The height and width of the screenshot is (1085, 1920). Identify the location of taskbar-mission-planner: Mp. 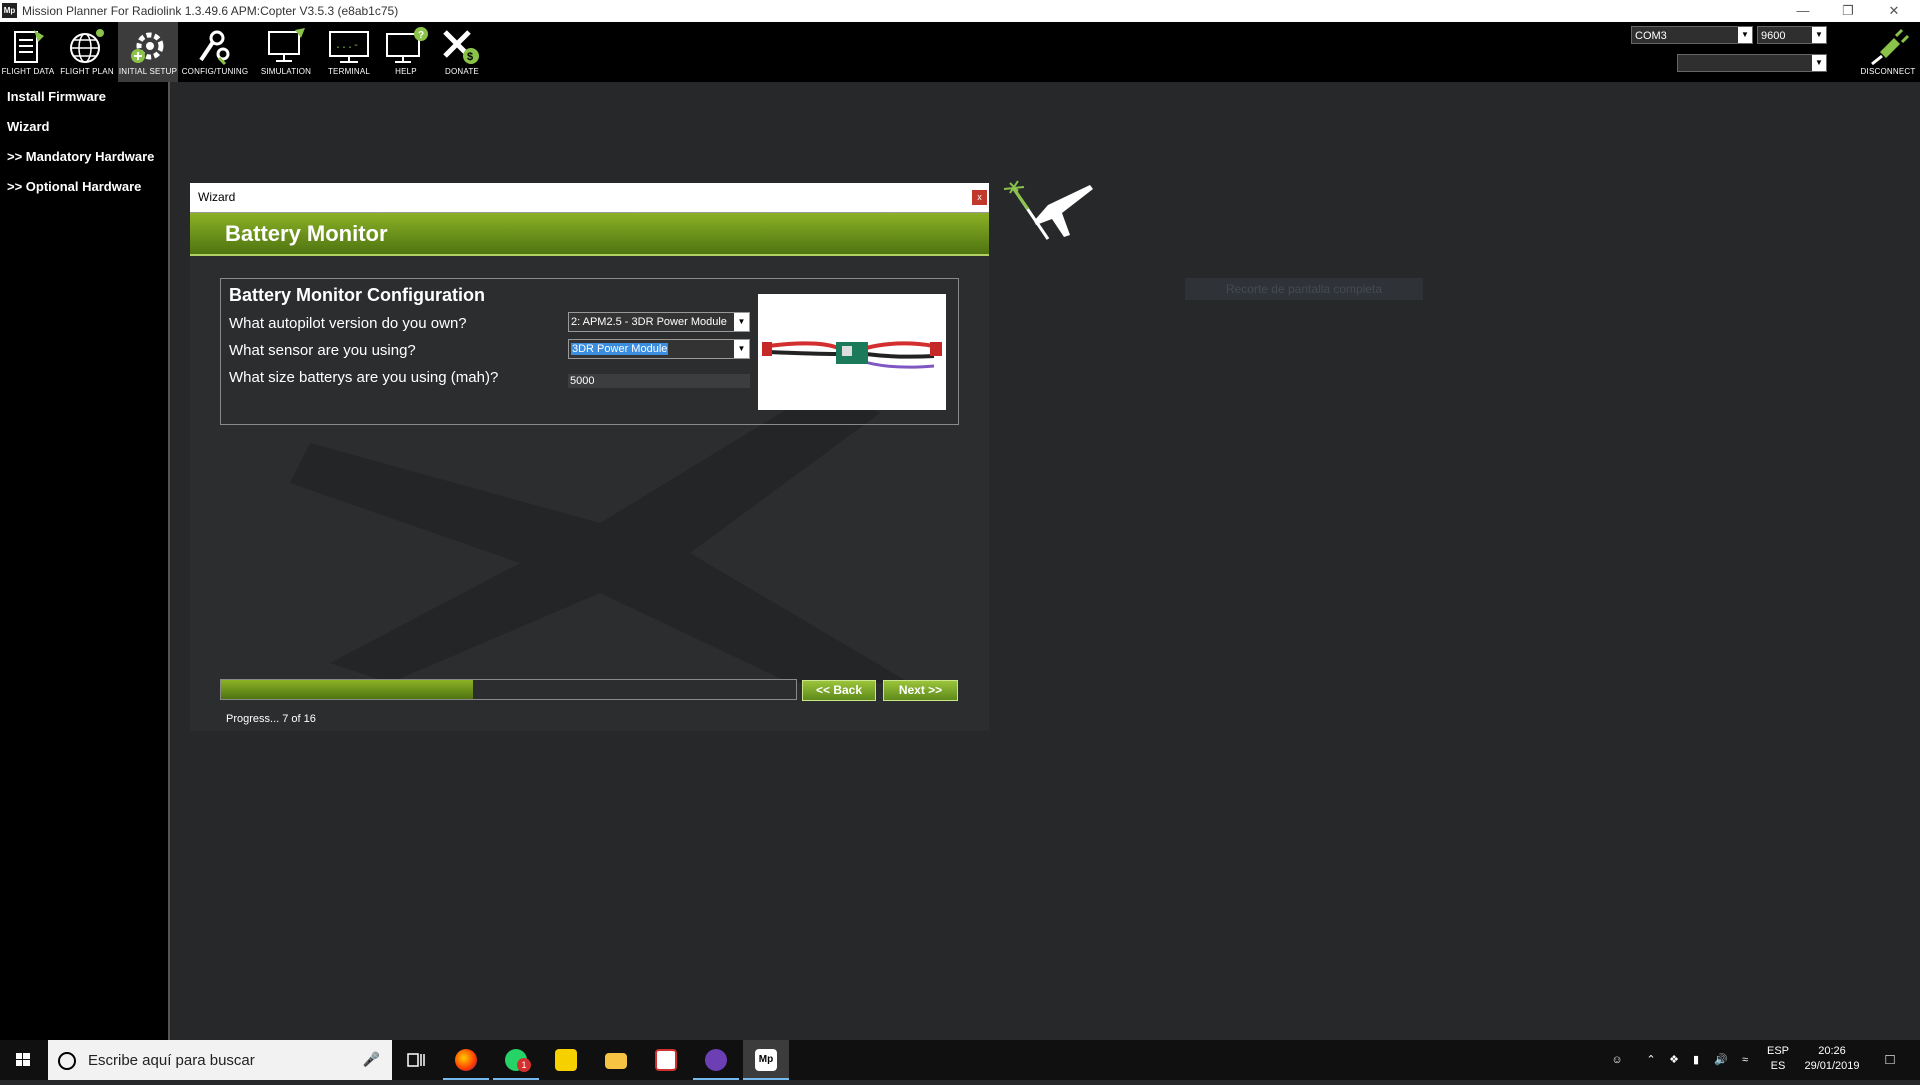
(766, 1060).